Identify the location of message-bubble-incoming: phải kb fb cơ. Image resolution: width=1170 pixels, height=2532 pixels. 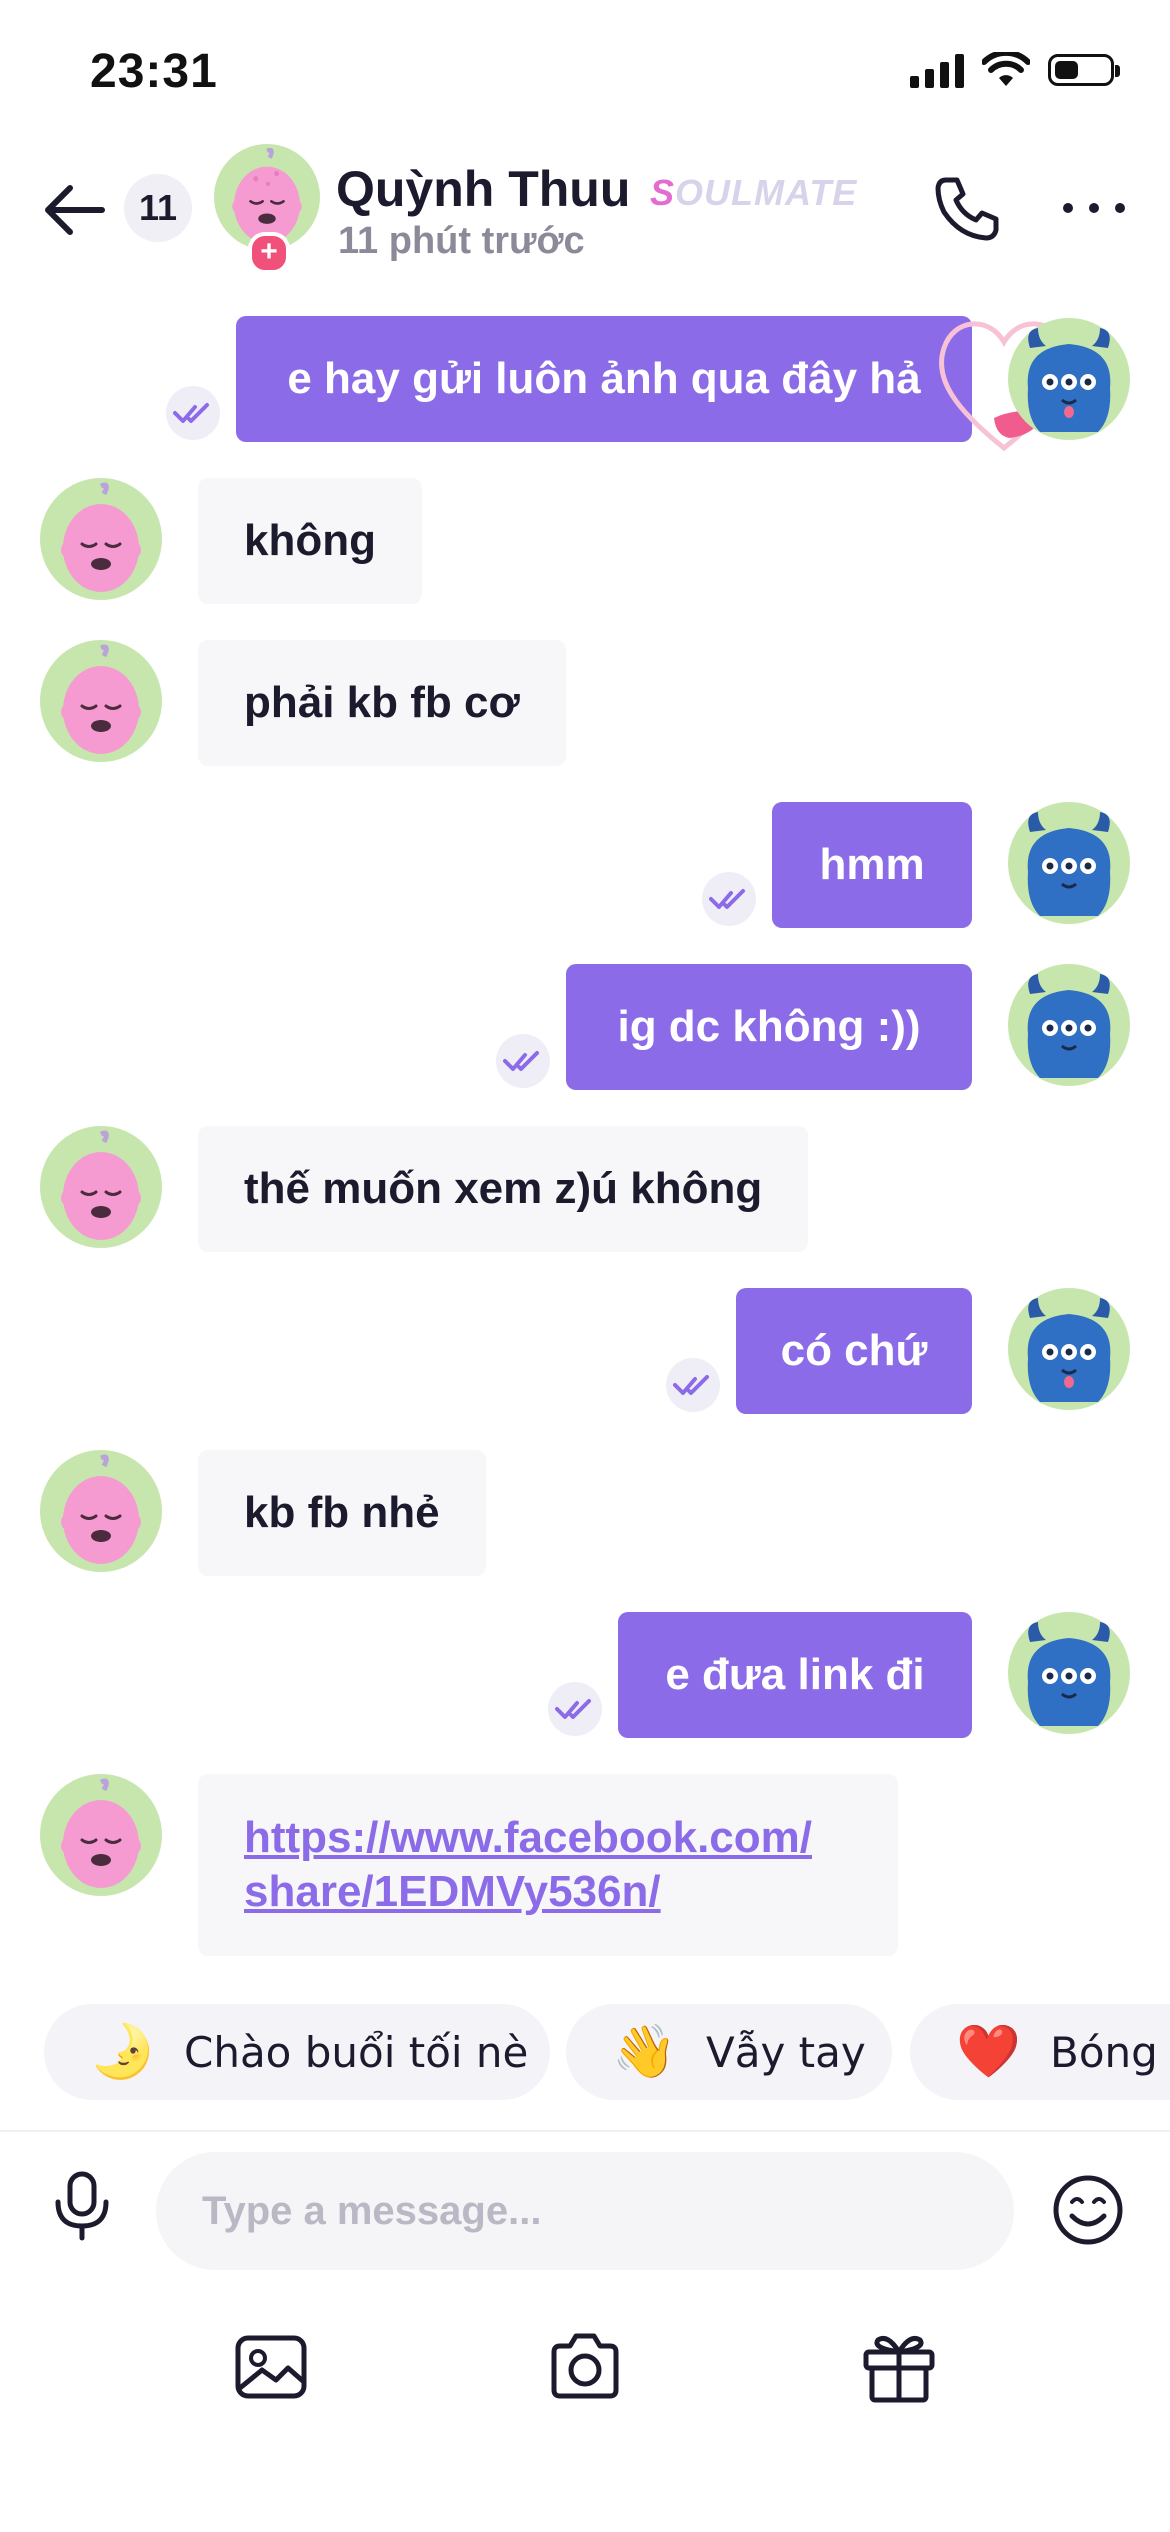
(382, 703).